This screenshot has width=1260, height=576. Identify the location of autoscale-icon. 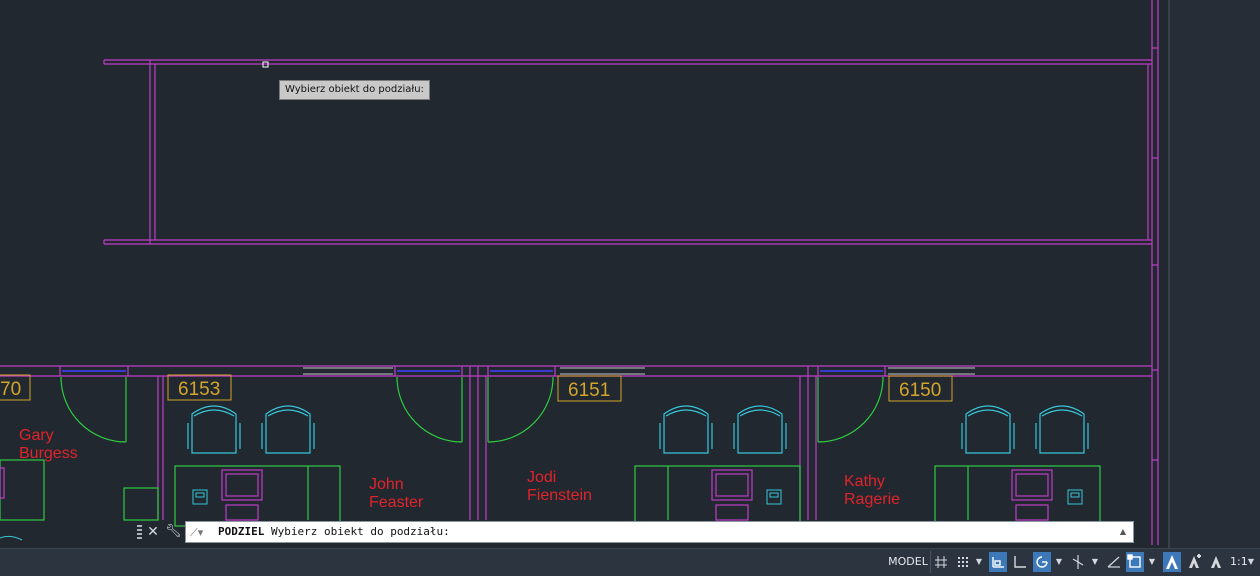
(1194, 562).